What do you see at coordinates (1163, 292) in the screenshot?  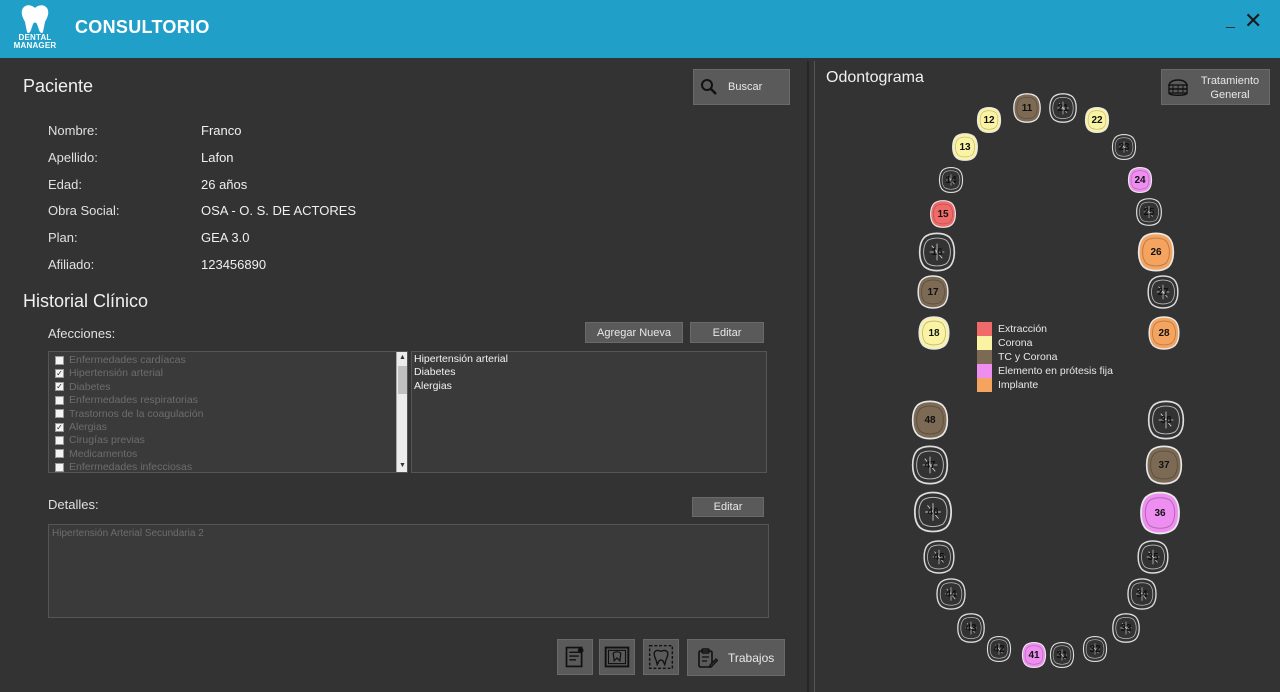 I see `tooth-27: 27` at bounding box center [1163, 292].